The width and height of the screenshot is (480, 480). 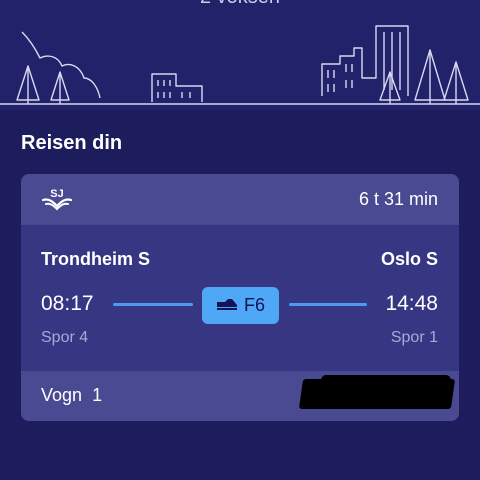 I want to click on car-label: Vogn 1, so click(x=71, y=395).